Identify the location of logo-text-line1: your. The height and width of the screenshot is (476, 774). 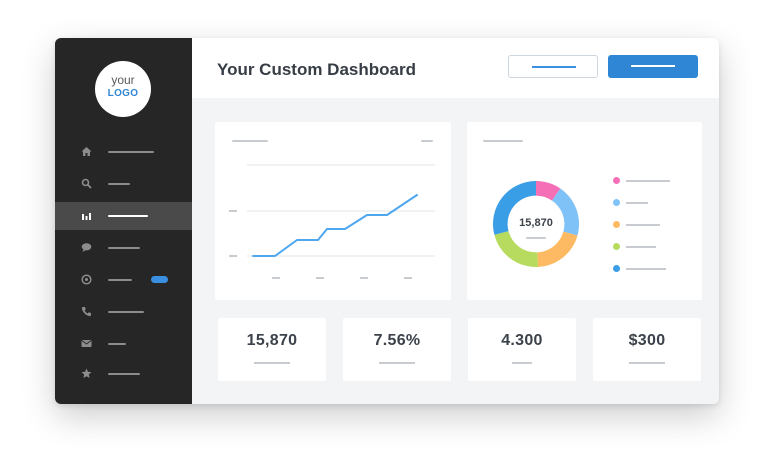
(123, 80).